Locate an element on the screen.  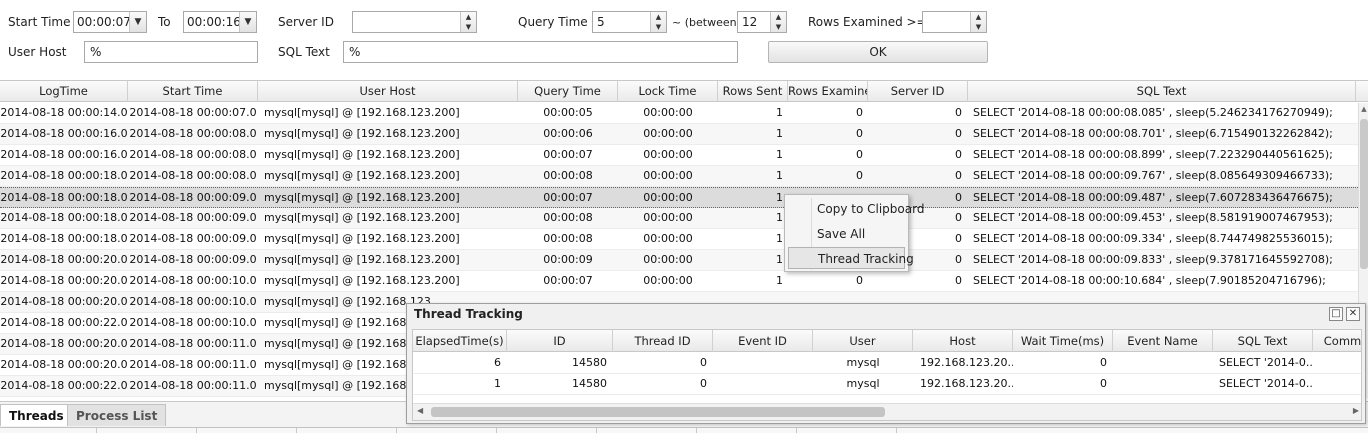
scroll-left-icon: ◀ is located at coordinates (420, 410).